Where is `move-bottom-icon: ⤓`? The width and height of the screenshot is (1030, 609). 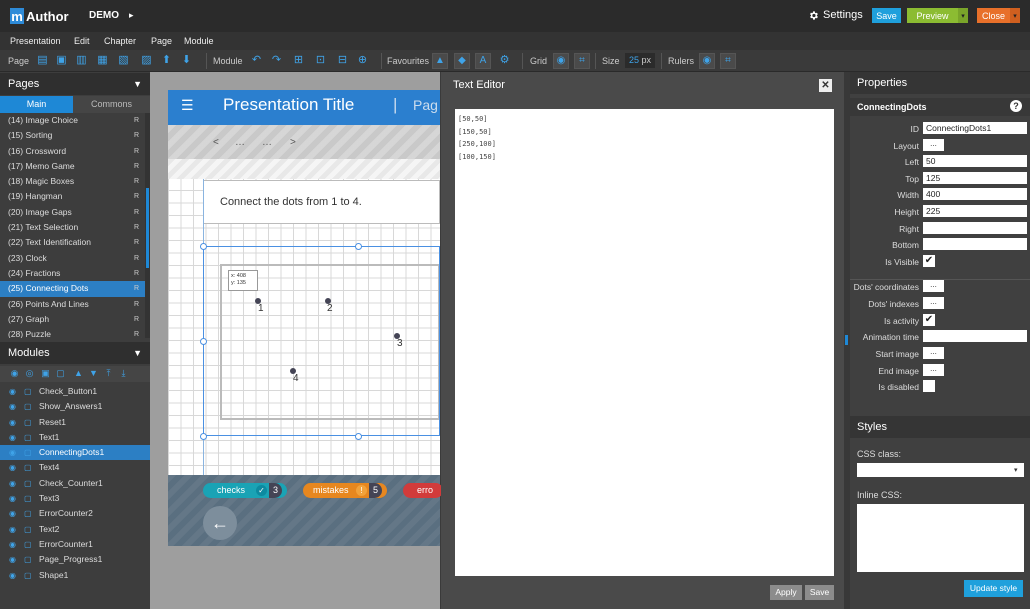
move-bottom-icon: ⤓ is located at coordinates (123, 373).